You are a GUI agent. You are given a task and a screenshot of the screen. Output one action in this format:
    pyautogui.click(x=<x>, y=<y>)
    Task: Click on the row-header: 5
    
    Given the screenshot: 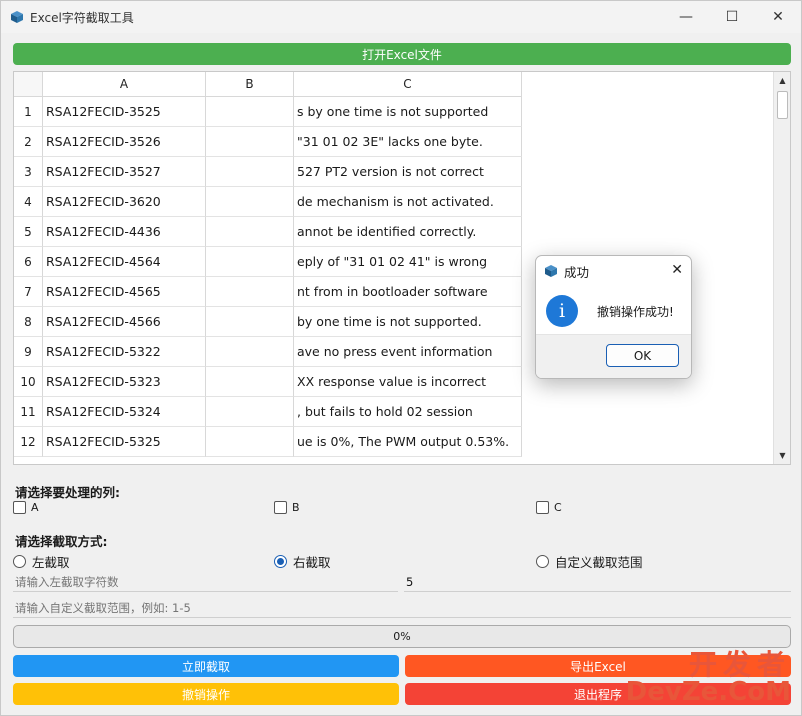 What is the action you would take?
    pyautogui.click(x=28, y=232)
    